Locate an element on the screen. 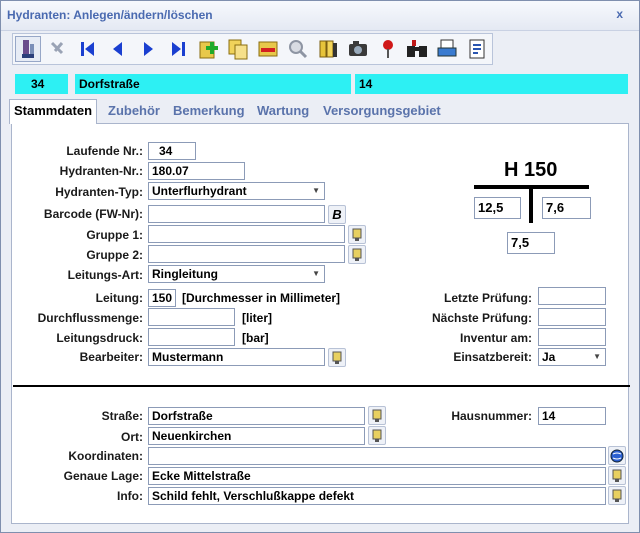 This screenshot has width=640, height=533. add-button is located at coordinates (209, 49).